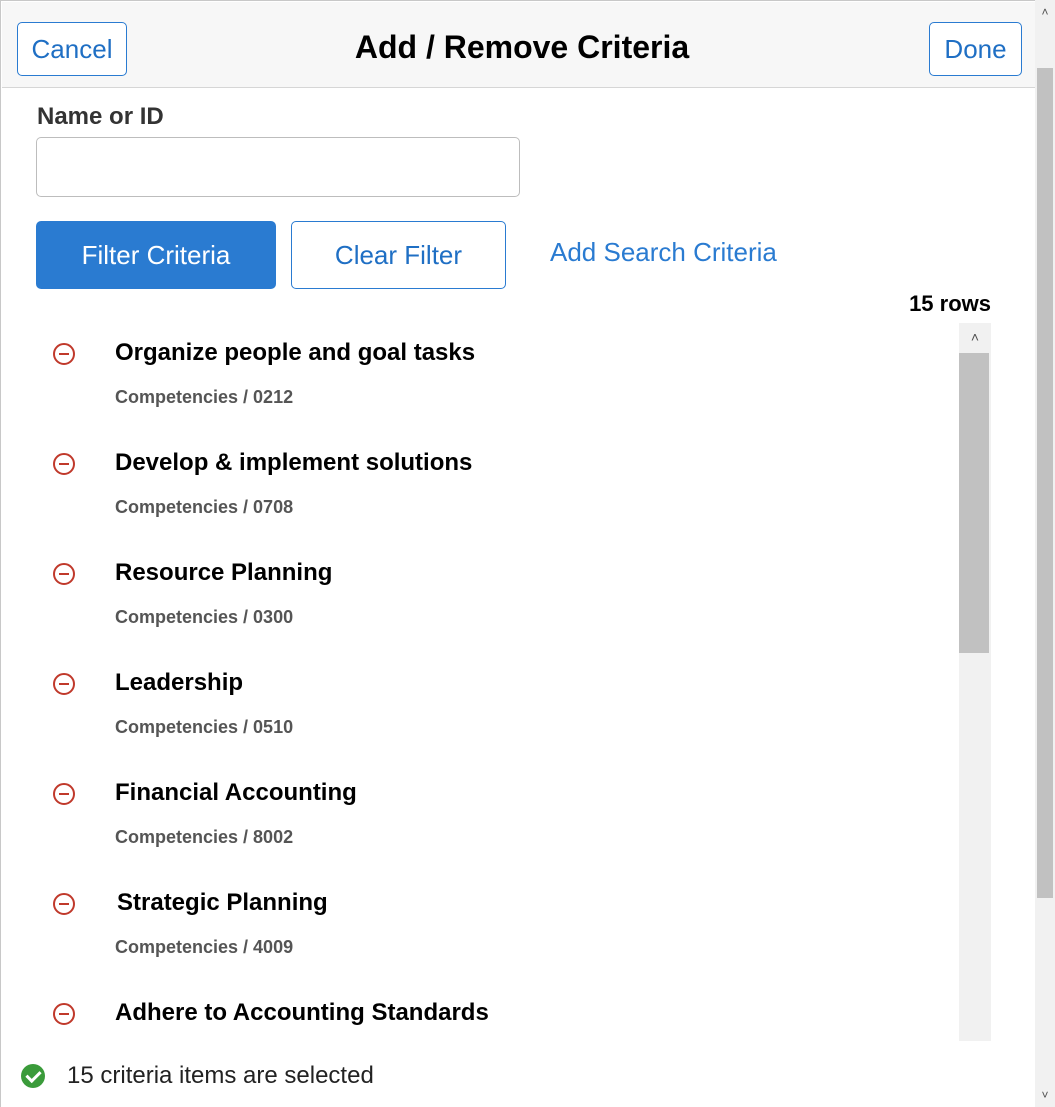  I want to click on item-subtitle: Competencies / 0708, so click(204, 507).